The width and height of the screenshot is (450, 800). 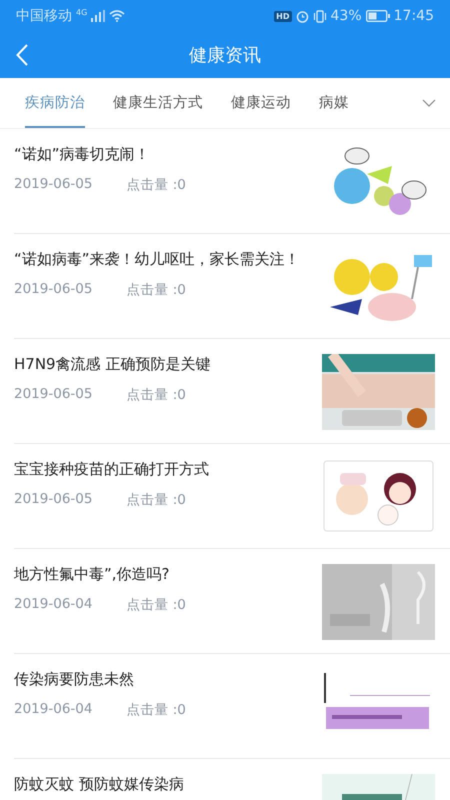 I want to click on page-title: 健康资讯, so click(x=225, y=55).